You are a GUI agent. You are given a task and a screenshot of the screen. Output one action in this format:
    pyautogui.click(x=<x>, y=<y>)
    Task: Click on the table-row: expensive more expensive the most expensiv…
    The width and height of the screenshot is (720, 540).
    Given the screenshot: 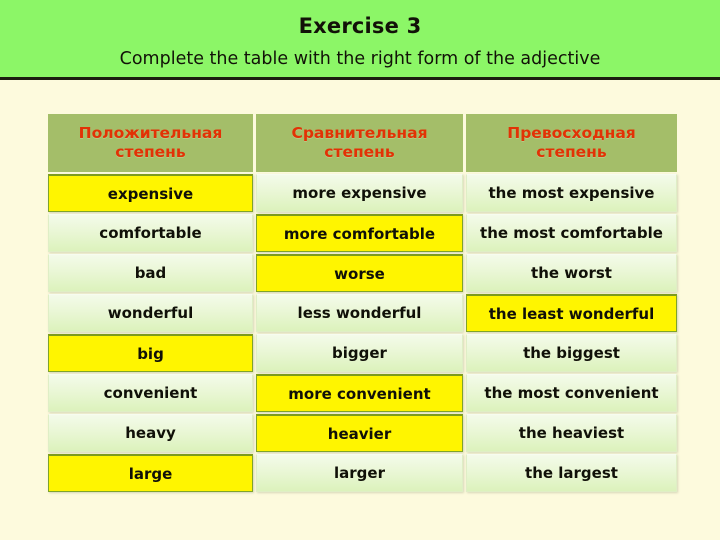 What is the action you would take?
    pyautogui.click(x=362, y=193)
    